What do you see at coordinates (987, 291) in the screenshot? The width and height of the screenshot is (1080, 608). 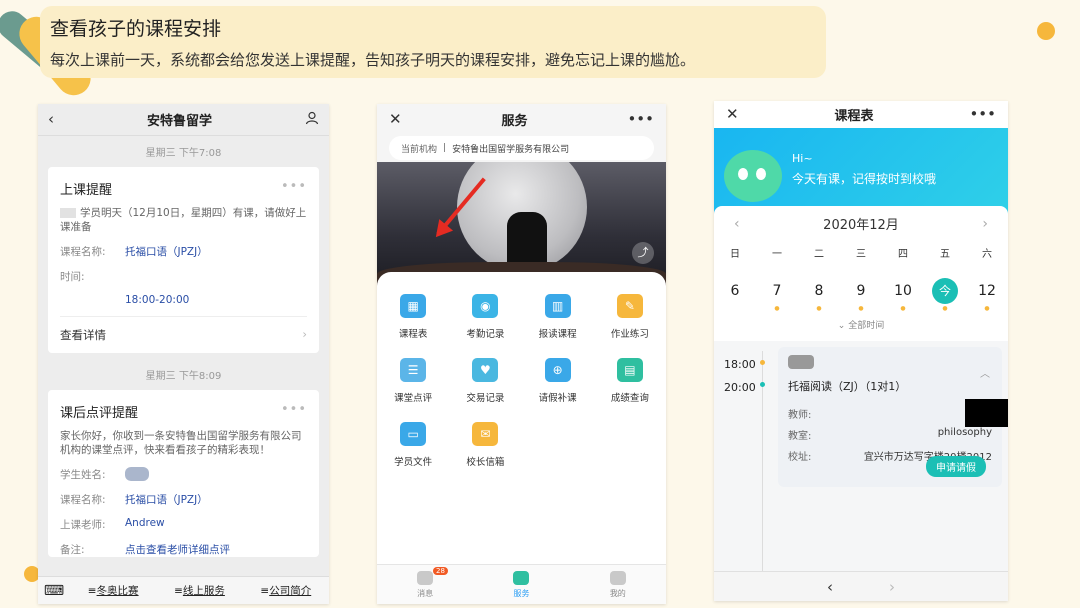 I see `day-cell: 12` at bounding box center [987, 291].